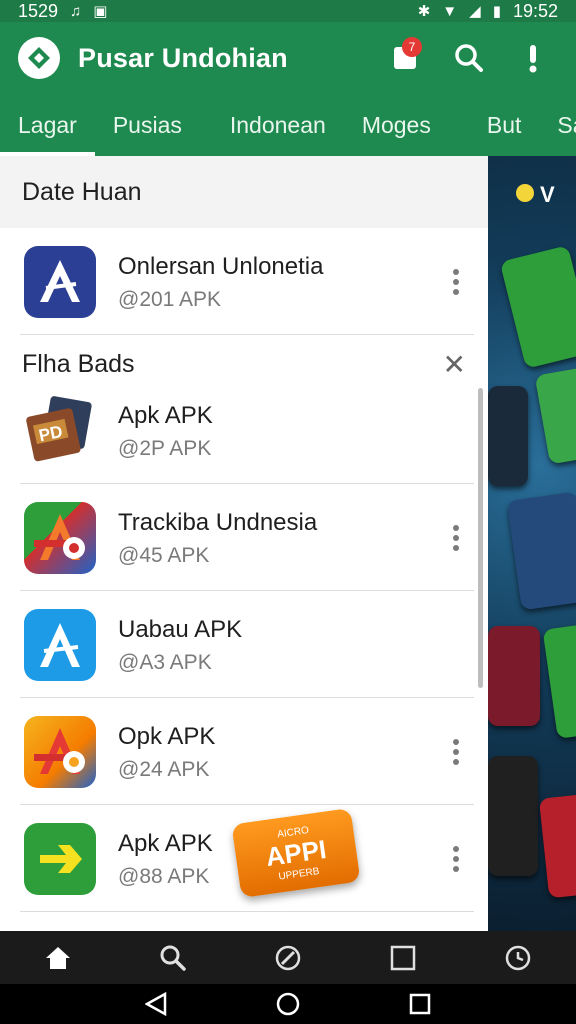 The width and height of the screenshot is (576, 1024). Describe the element at coordinates (281, 537) in the screenshot. I see `item-text: Trackiba Undnesia @45 APK` at that location.